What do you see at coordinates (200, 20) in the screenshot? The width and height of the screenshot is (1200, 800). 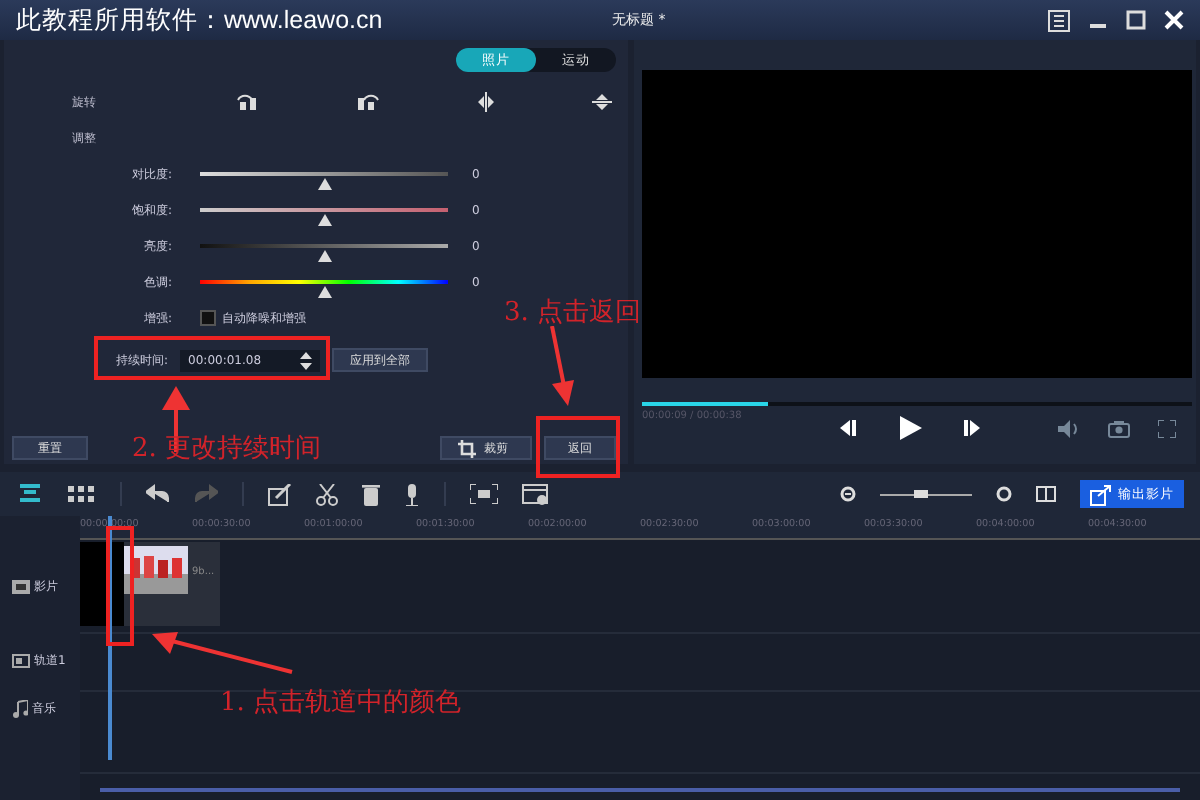 I see `banner-text: 此教程所用软件：www.leawo.cn` at bounding box center [200, 20].